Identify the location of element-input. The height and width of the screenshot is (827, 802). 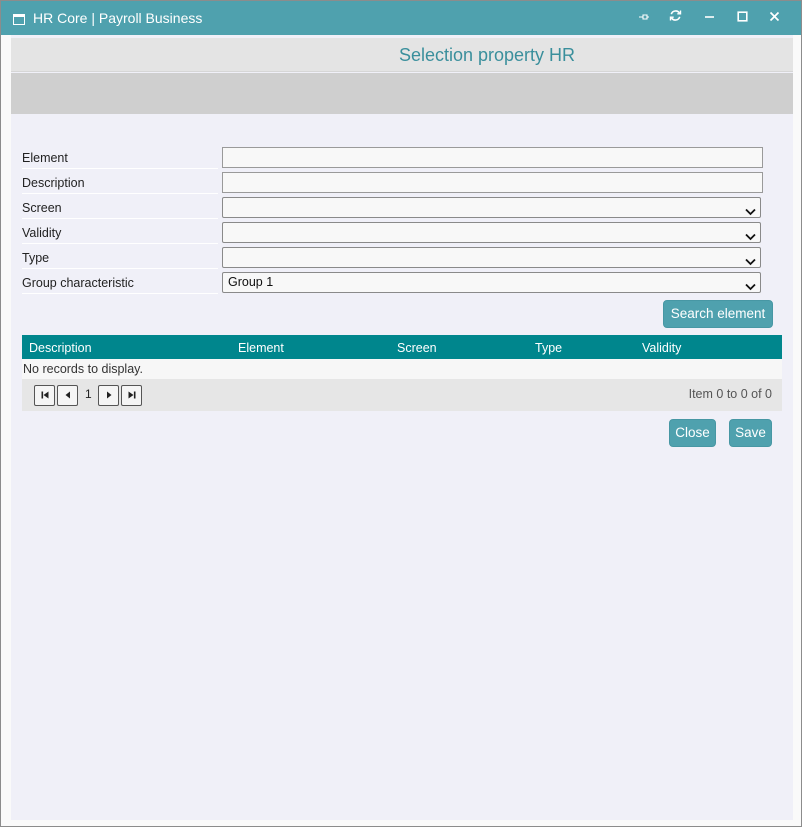
(492, 157).